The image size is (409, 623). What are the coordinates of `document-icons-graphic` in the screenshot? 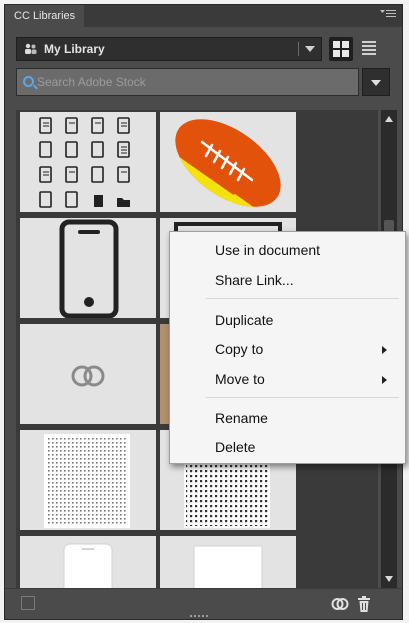 It's located at (84, 162).